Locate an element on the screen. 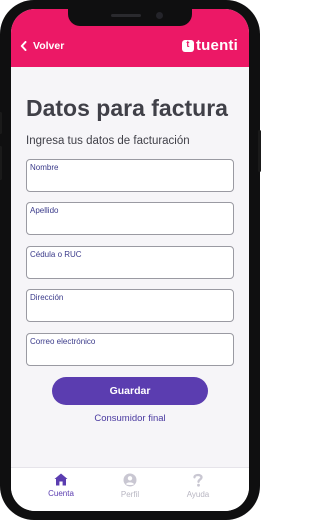 The image size is (320, 520). last-name-label: Apellido is located at coordinates (44, 210).